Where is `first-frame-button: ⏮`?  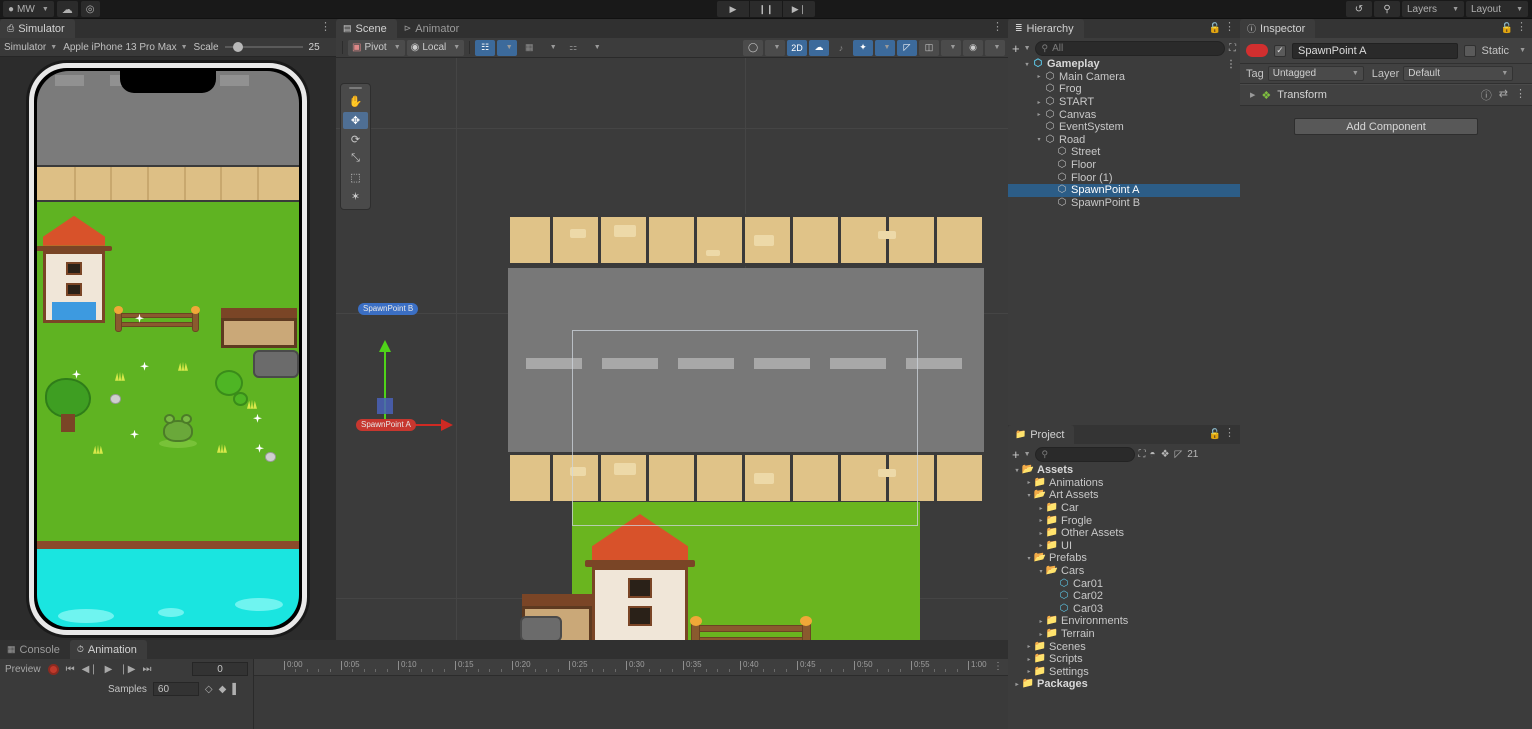 first-frame-button: ⏮ is located at coordinates (70, 669).